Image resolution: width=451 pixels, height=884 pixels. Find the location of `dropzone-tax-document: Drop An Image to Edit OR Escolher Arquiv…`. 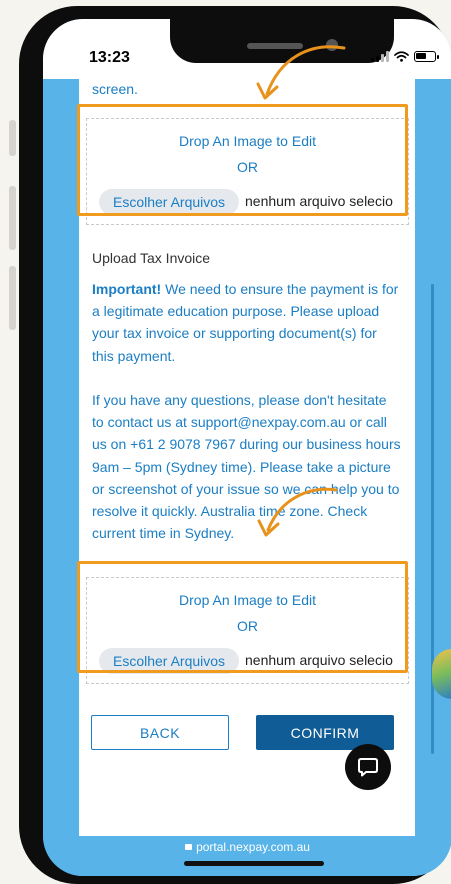

dropzone-tax-document: Drop An Image to Edit OR Escolher Arquiv… is located at coordinates (247, 171).